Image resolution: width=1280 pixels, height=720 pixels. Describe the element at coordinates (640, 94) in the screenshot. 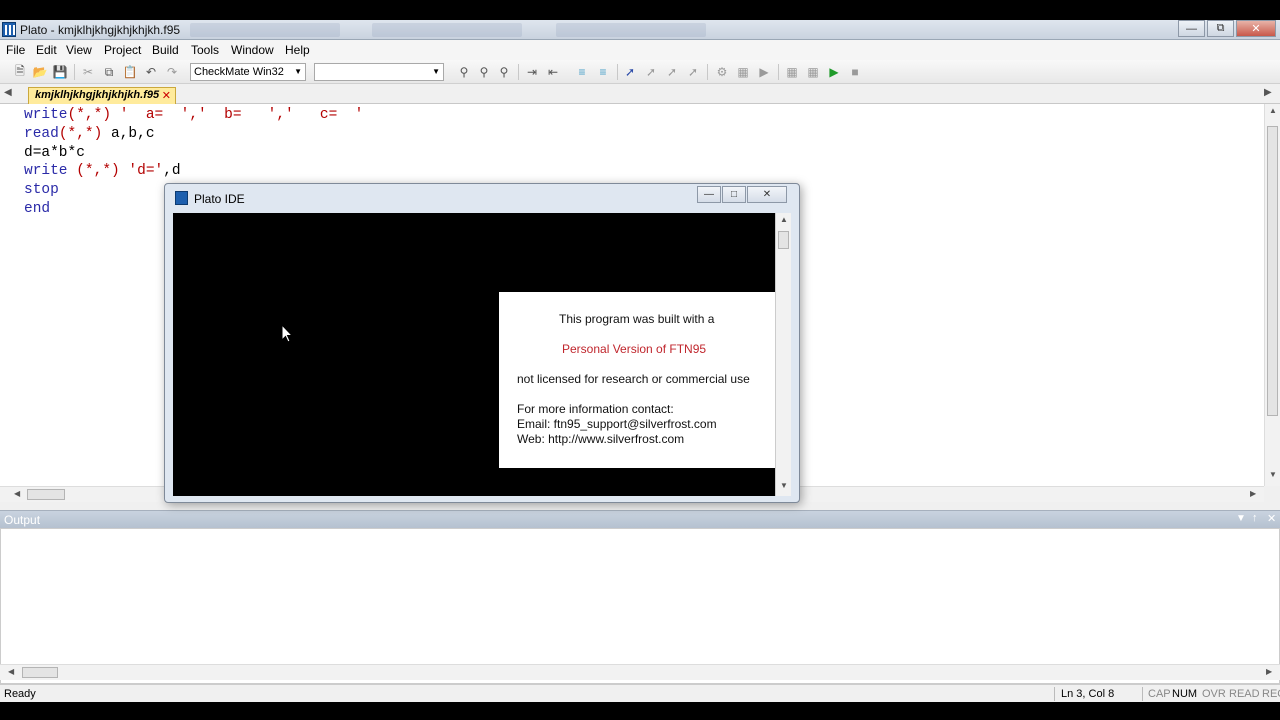

I see `editor-tab-bar: ◀ kmjklhjkhgjkhjkhjkh.f95 ✕ ▶` at that location.